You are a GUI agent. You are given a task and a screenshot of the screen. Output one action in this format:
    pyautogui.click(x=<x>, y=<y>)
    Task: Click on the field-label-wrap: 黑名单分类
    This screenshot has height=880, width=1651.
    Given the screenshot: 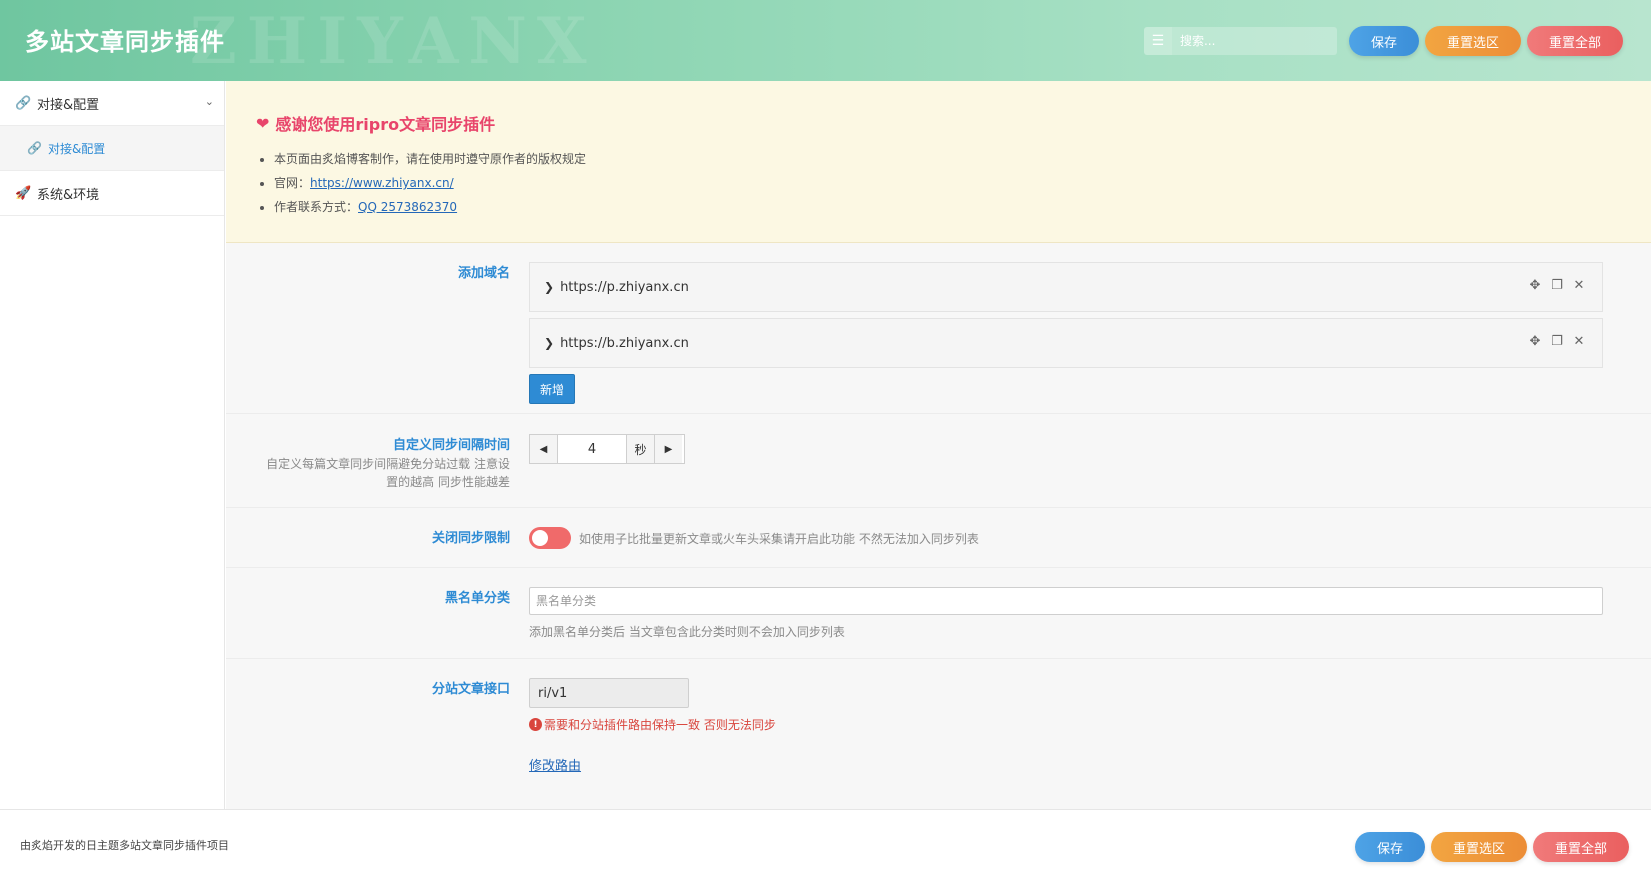 What is the action you would take?
    pyautogui.click(x=377, y=622)
    